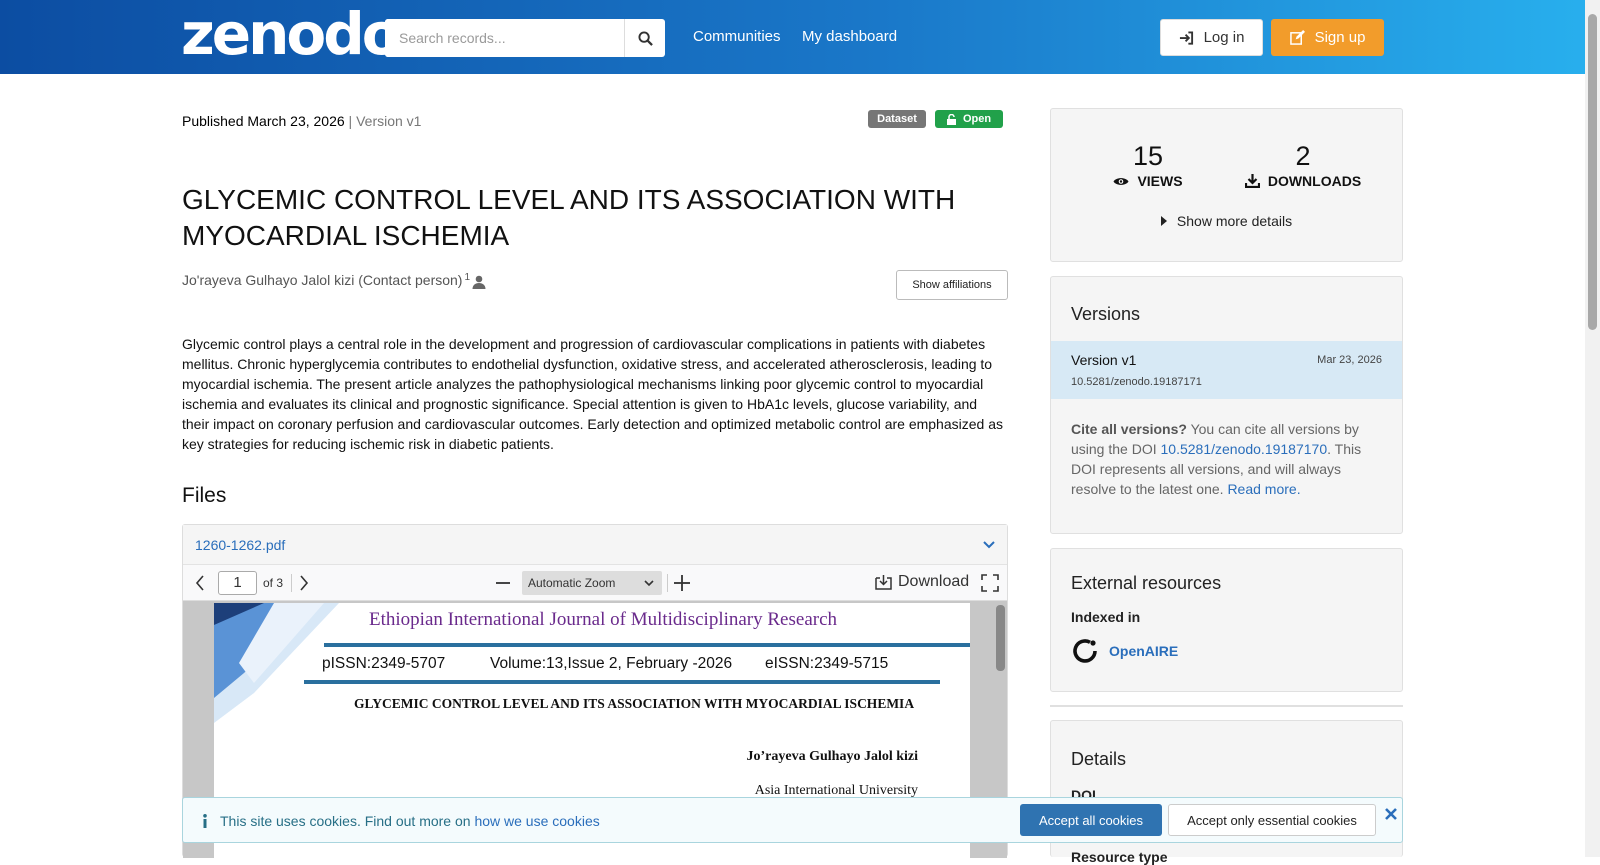 This screenshot has width=1600, height=865. What do you see at coordinates (1146, 583) in the screenshot?
I see `external-resources-heading: External resources` at bounding box center [1146, 583].